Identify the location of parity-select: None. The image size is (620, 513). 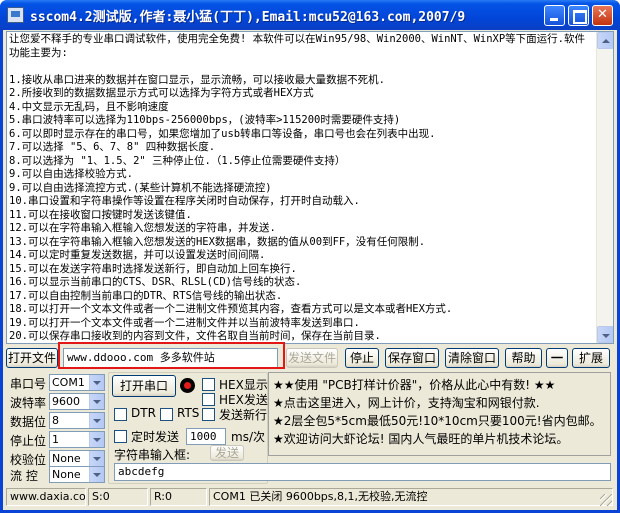
(77, 458).